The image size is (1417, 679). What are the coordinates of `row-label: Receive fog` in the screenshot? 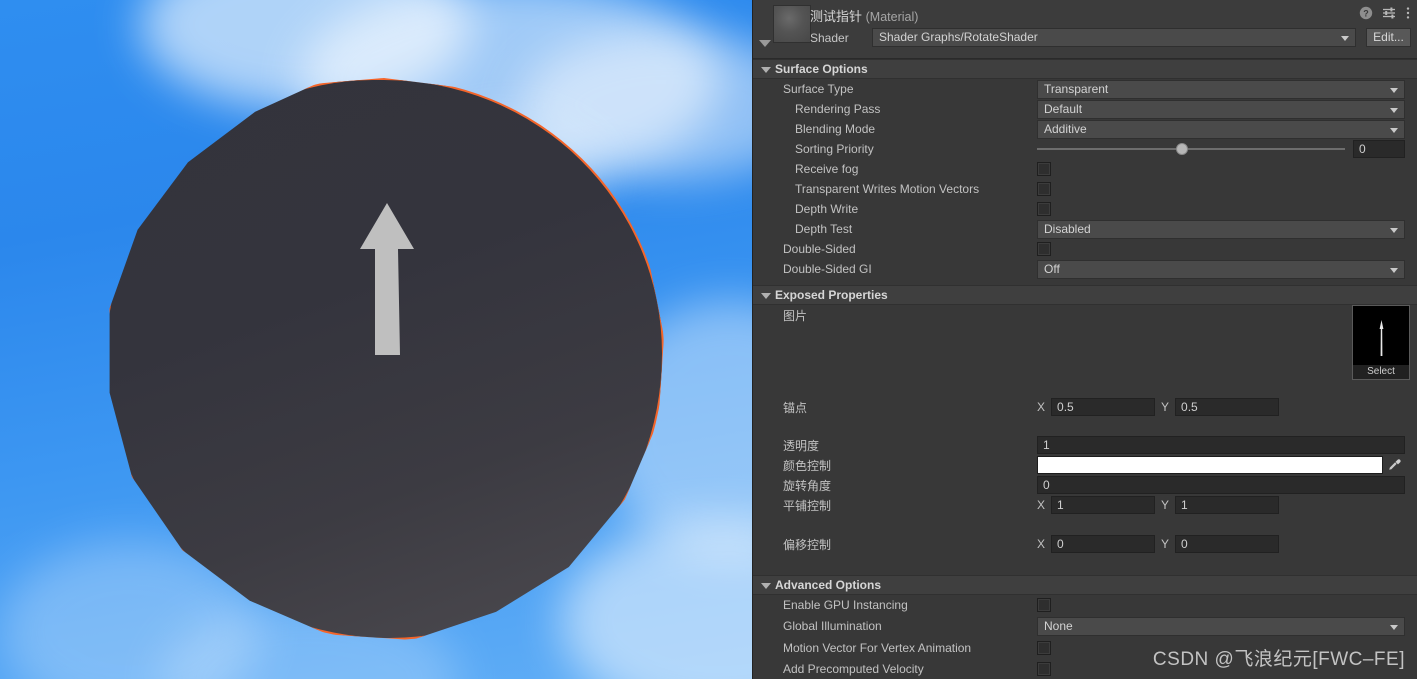 It's located at (827, 169).